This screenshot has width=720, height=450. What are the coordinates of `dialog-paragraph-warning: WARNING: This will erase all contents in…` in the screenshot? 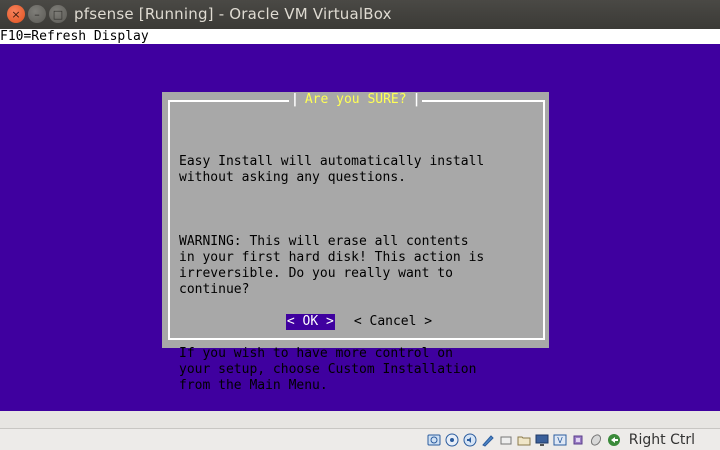 It's located at (332, 265).